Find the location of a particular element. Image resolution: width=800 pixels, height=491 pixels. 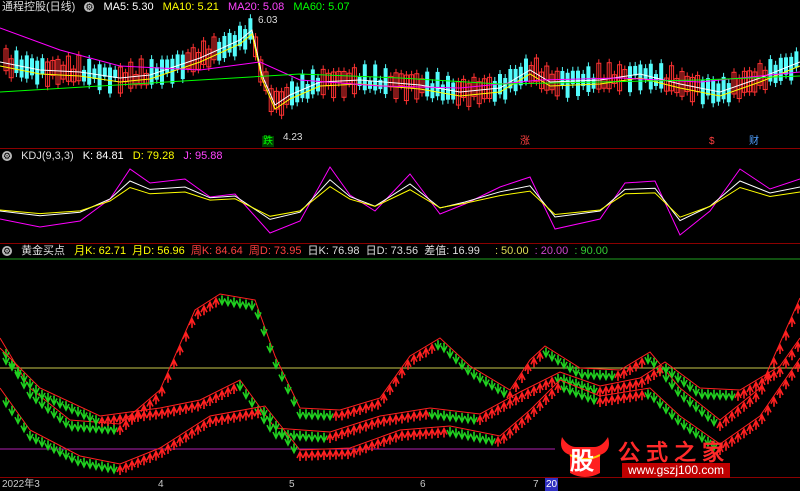

kdj-settings-gear-icon: ⚙ is located at coordinates (7, 156).